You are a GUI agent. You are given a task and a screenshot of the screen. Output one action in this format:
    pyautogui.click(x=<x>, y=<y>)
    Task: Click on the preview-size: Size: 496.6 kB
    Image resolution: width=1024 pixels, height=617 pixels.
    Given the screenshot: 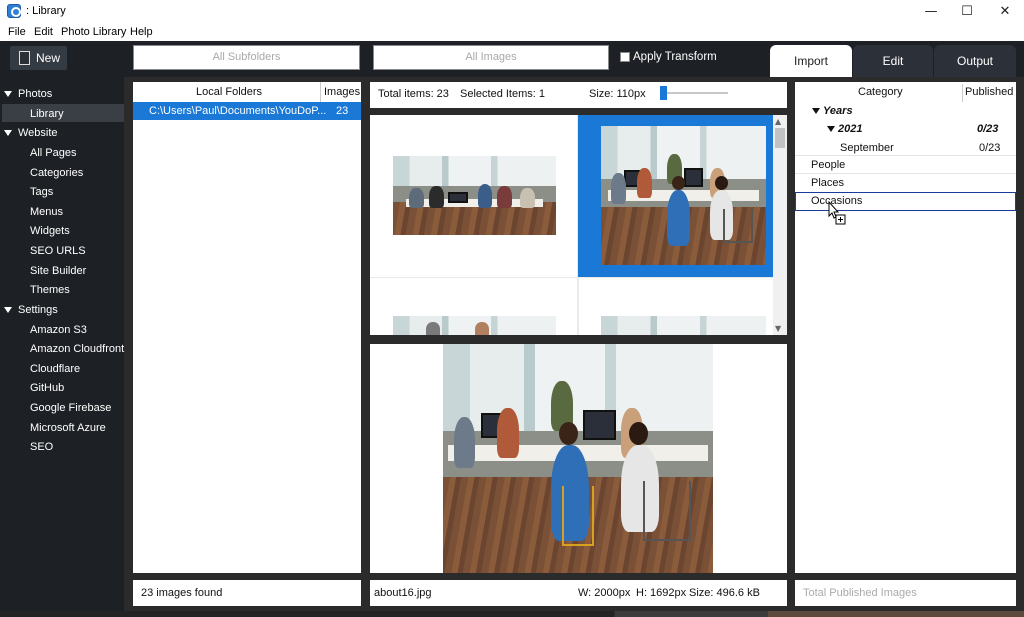 What is the action you would take?
    pyautogui.click(x=724, y=593)
    